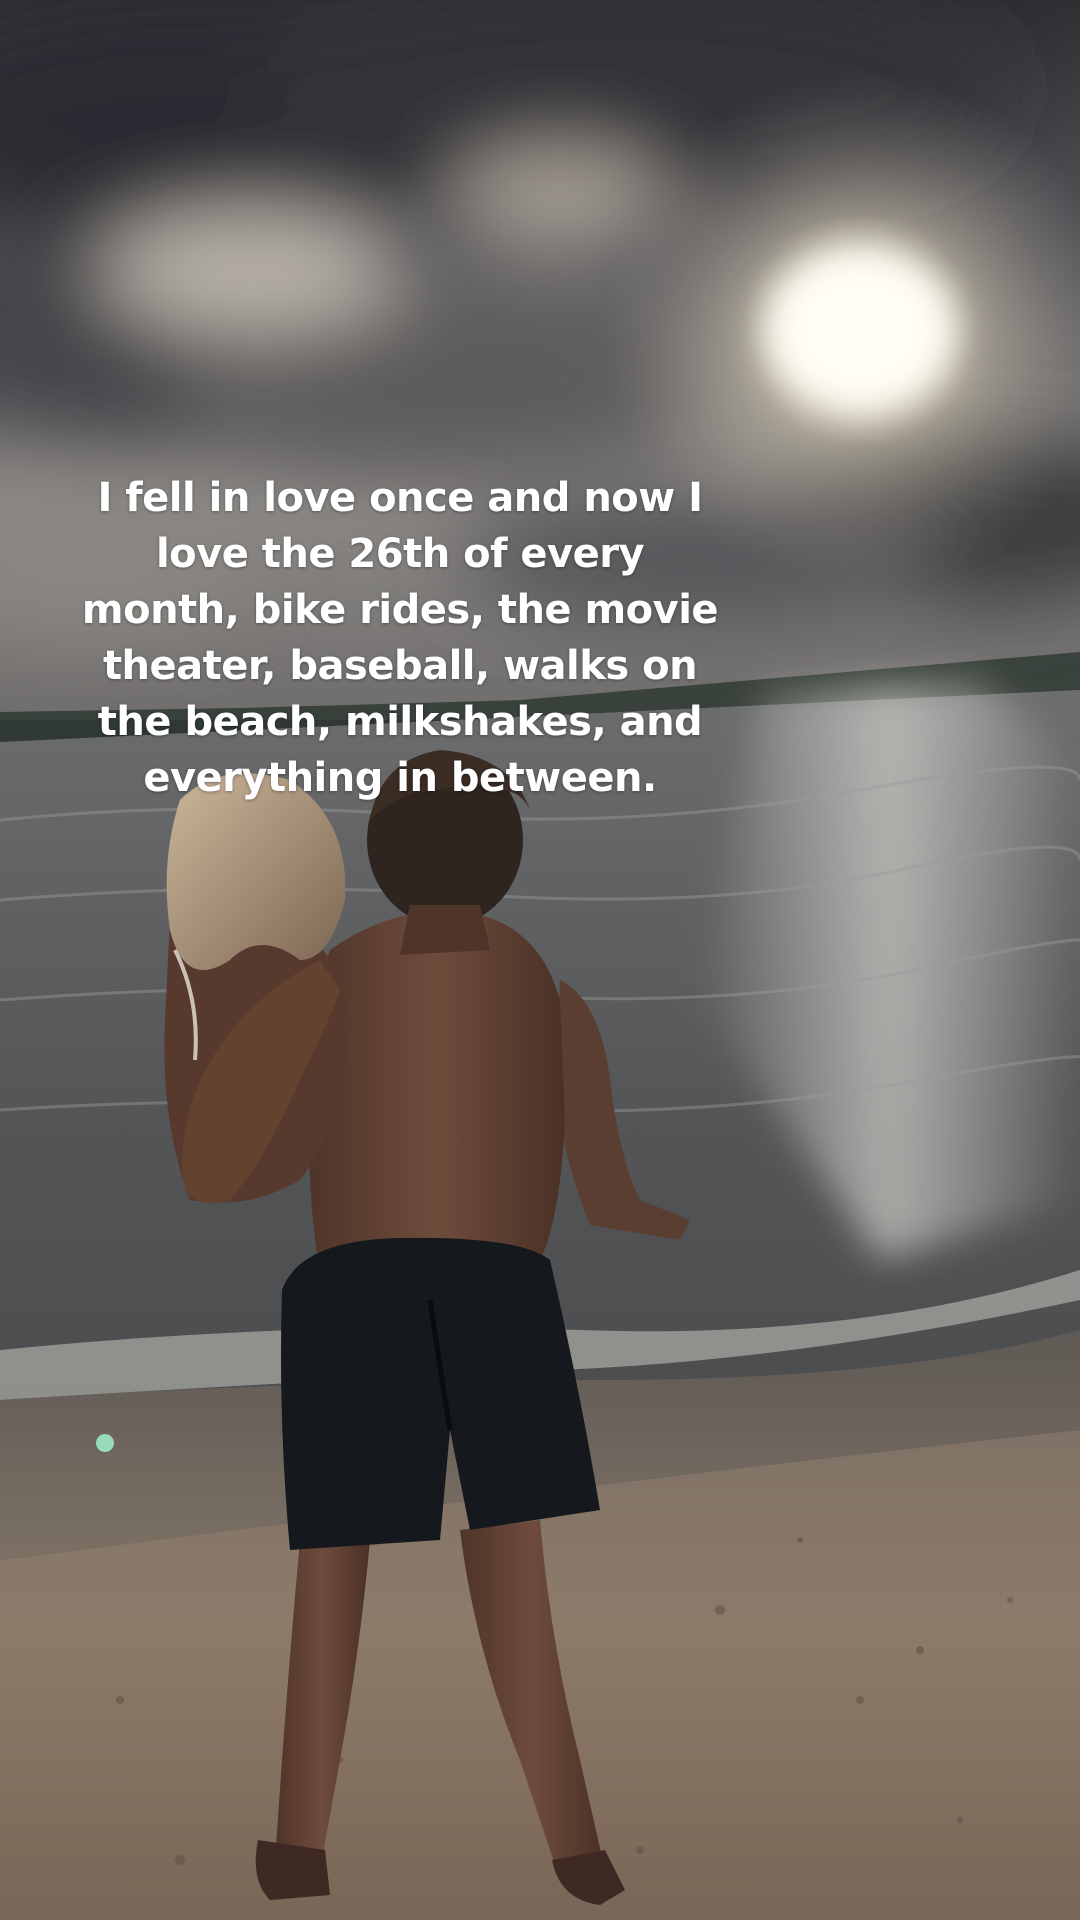  What do you see at coordinates (436, 1093) in the screenshot?
I see `torso` at bounding box center [436, 1093].